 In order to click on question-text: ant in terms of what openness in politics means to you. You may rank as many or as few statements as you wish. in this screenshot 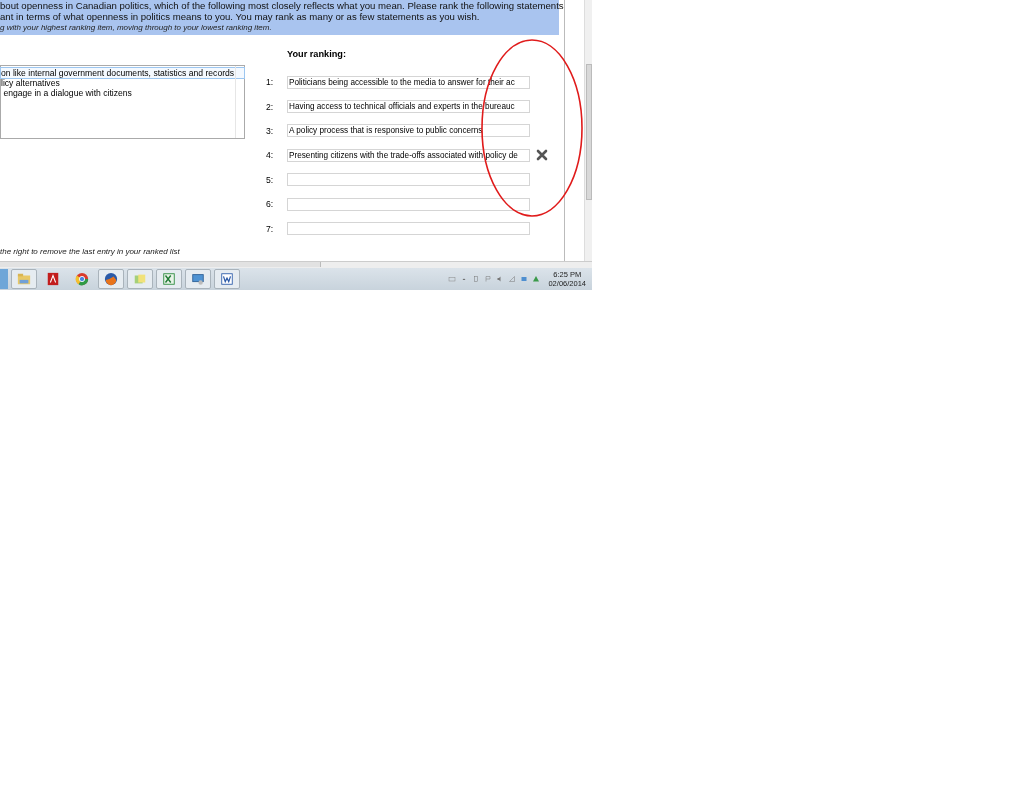, I will do `click(240, 16)`.